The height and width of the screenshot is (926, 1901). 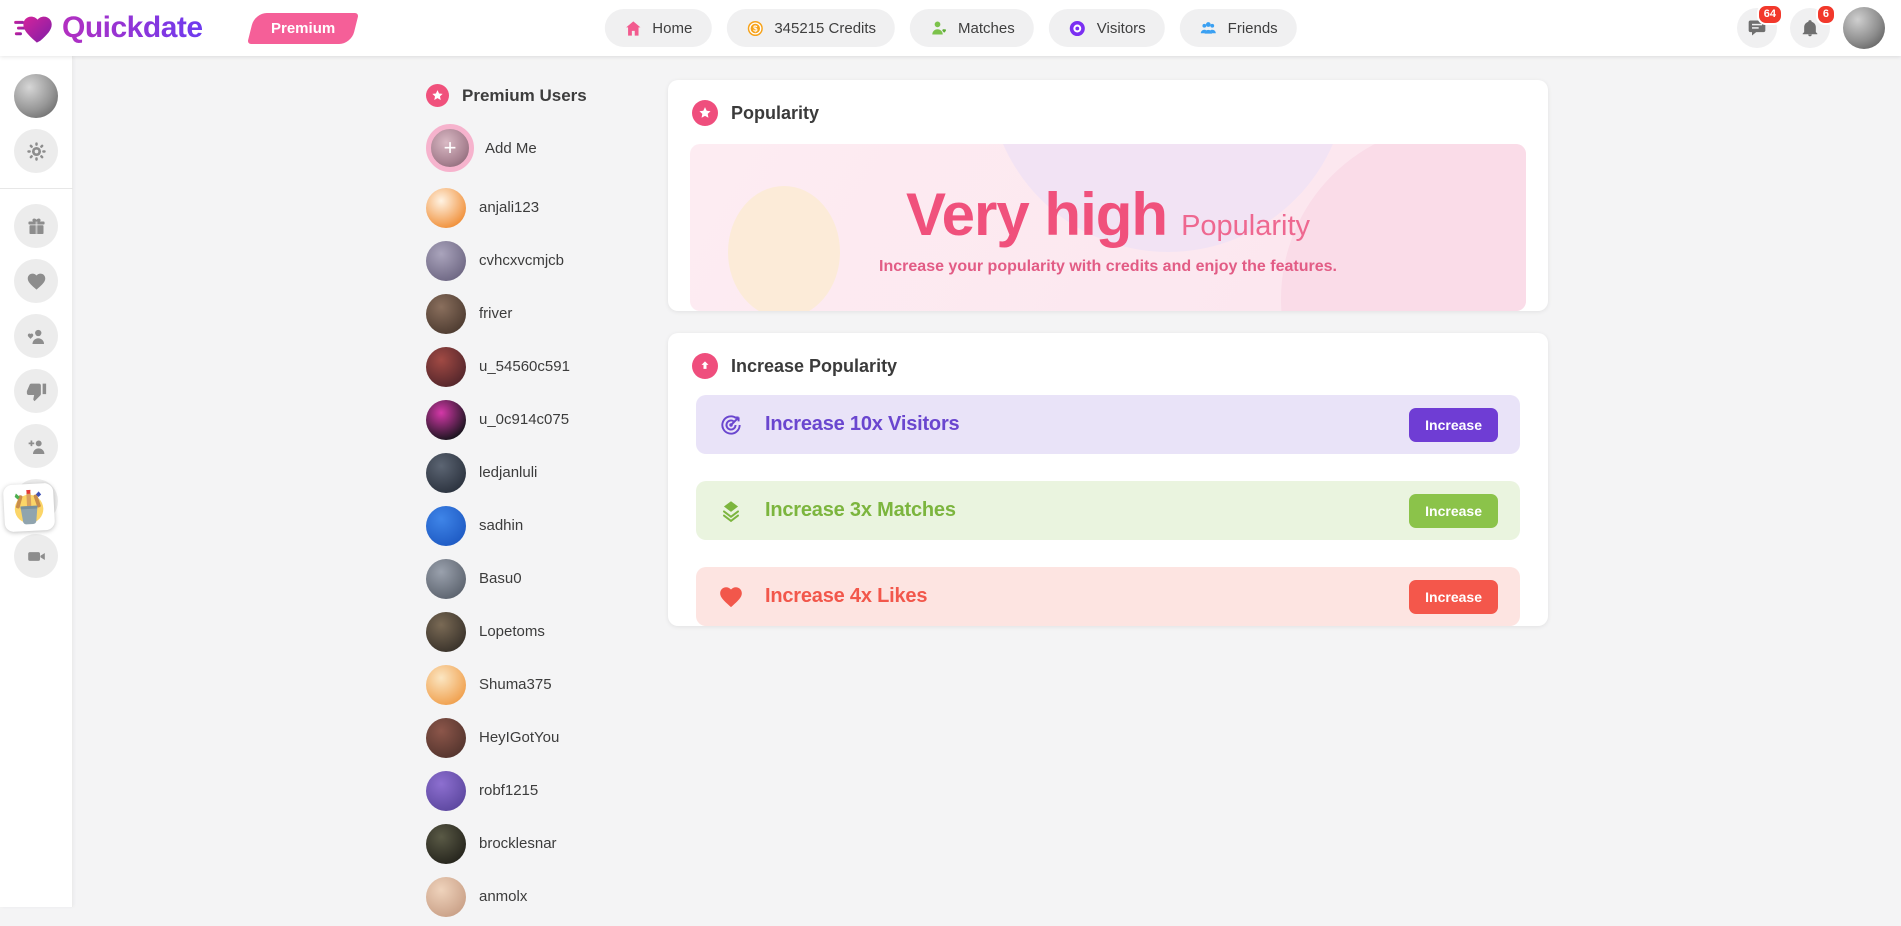 I want to click on star-icon, so click(x=705, y=113).